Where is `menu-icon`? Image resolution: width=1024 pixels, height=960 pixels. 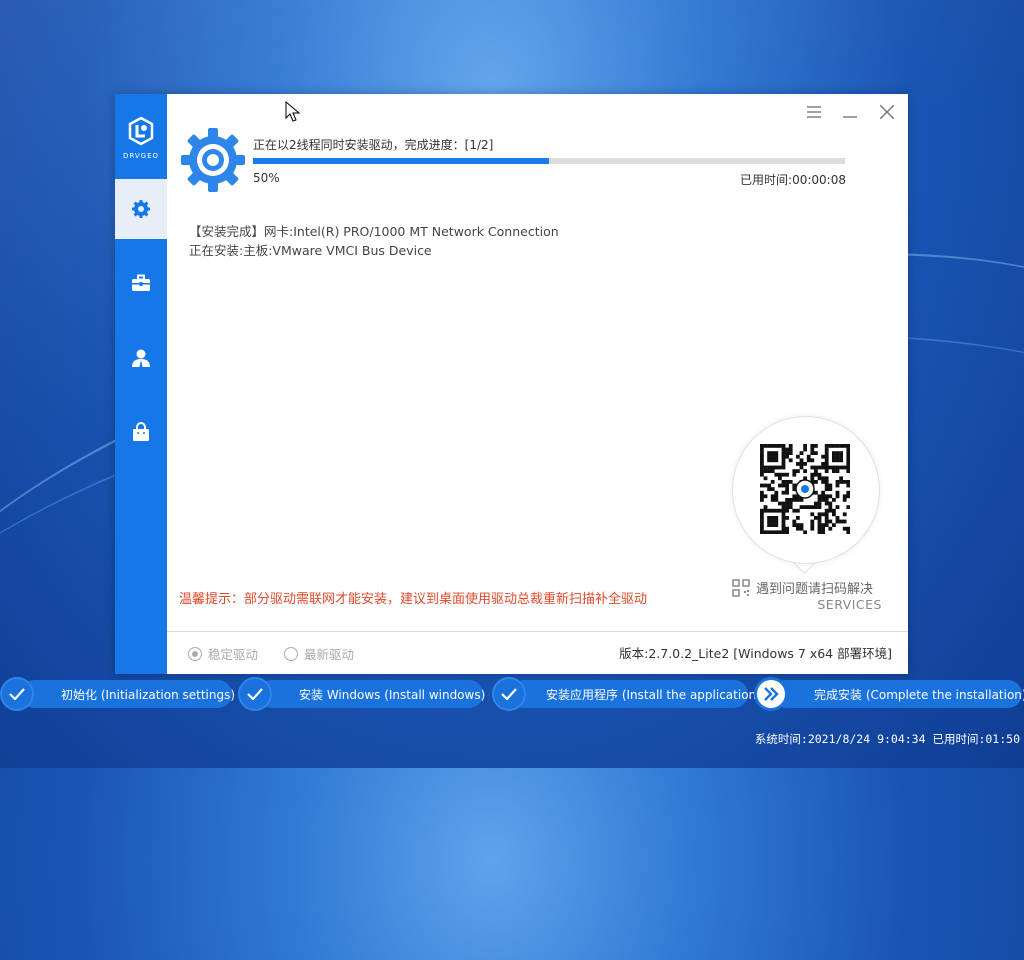
menu-icon is located at coordinates (814, 112).